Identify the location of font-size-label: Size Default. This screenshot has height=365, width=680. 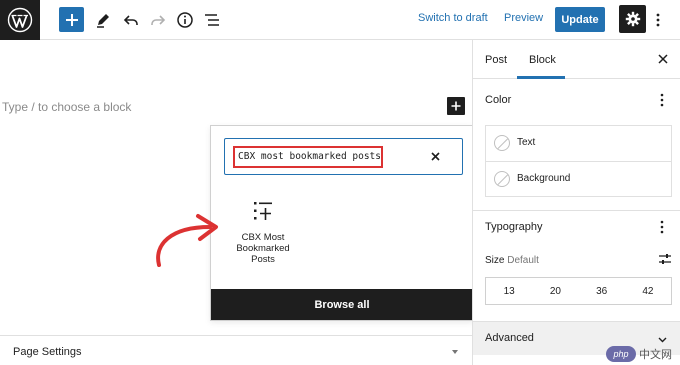
(512, 260).